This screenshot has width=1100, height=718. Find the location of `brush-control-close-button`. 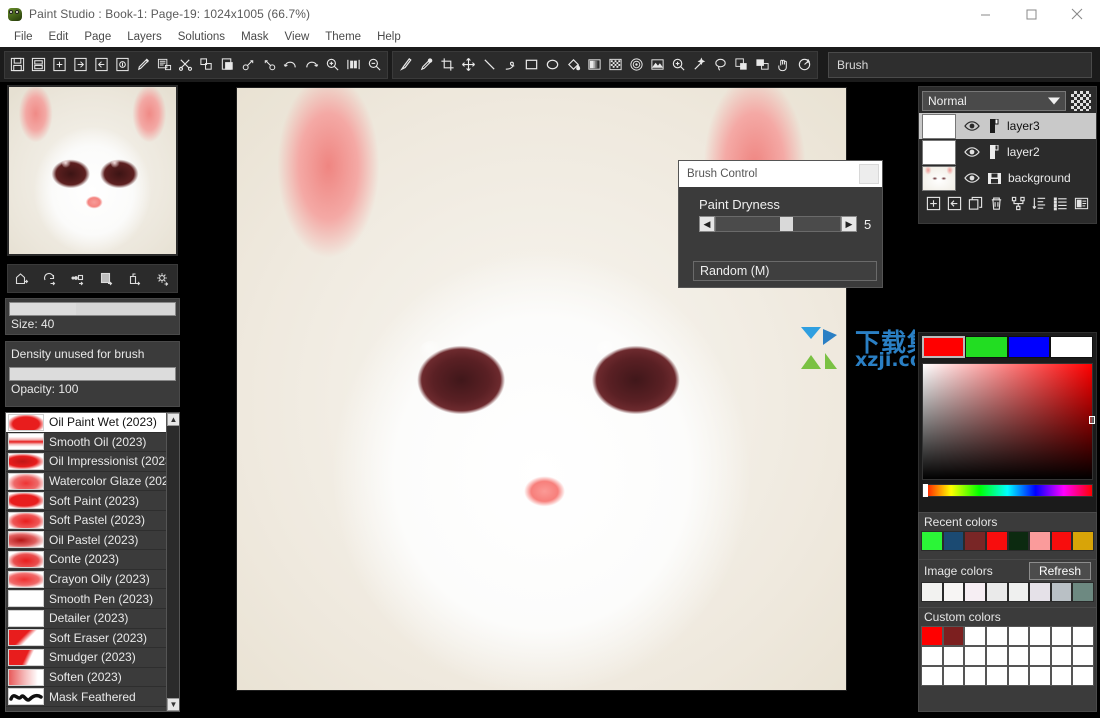

brush-control-close-button is located at coordinates (869, 174).